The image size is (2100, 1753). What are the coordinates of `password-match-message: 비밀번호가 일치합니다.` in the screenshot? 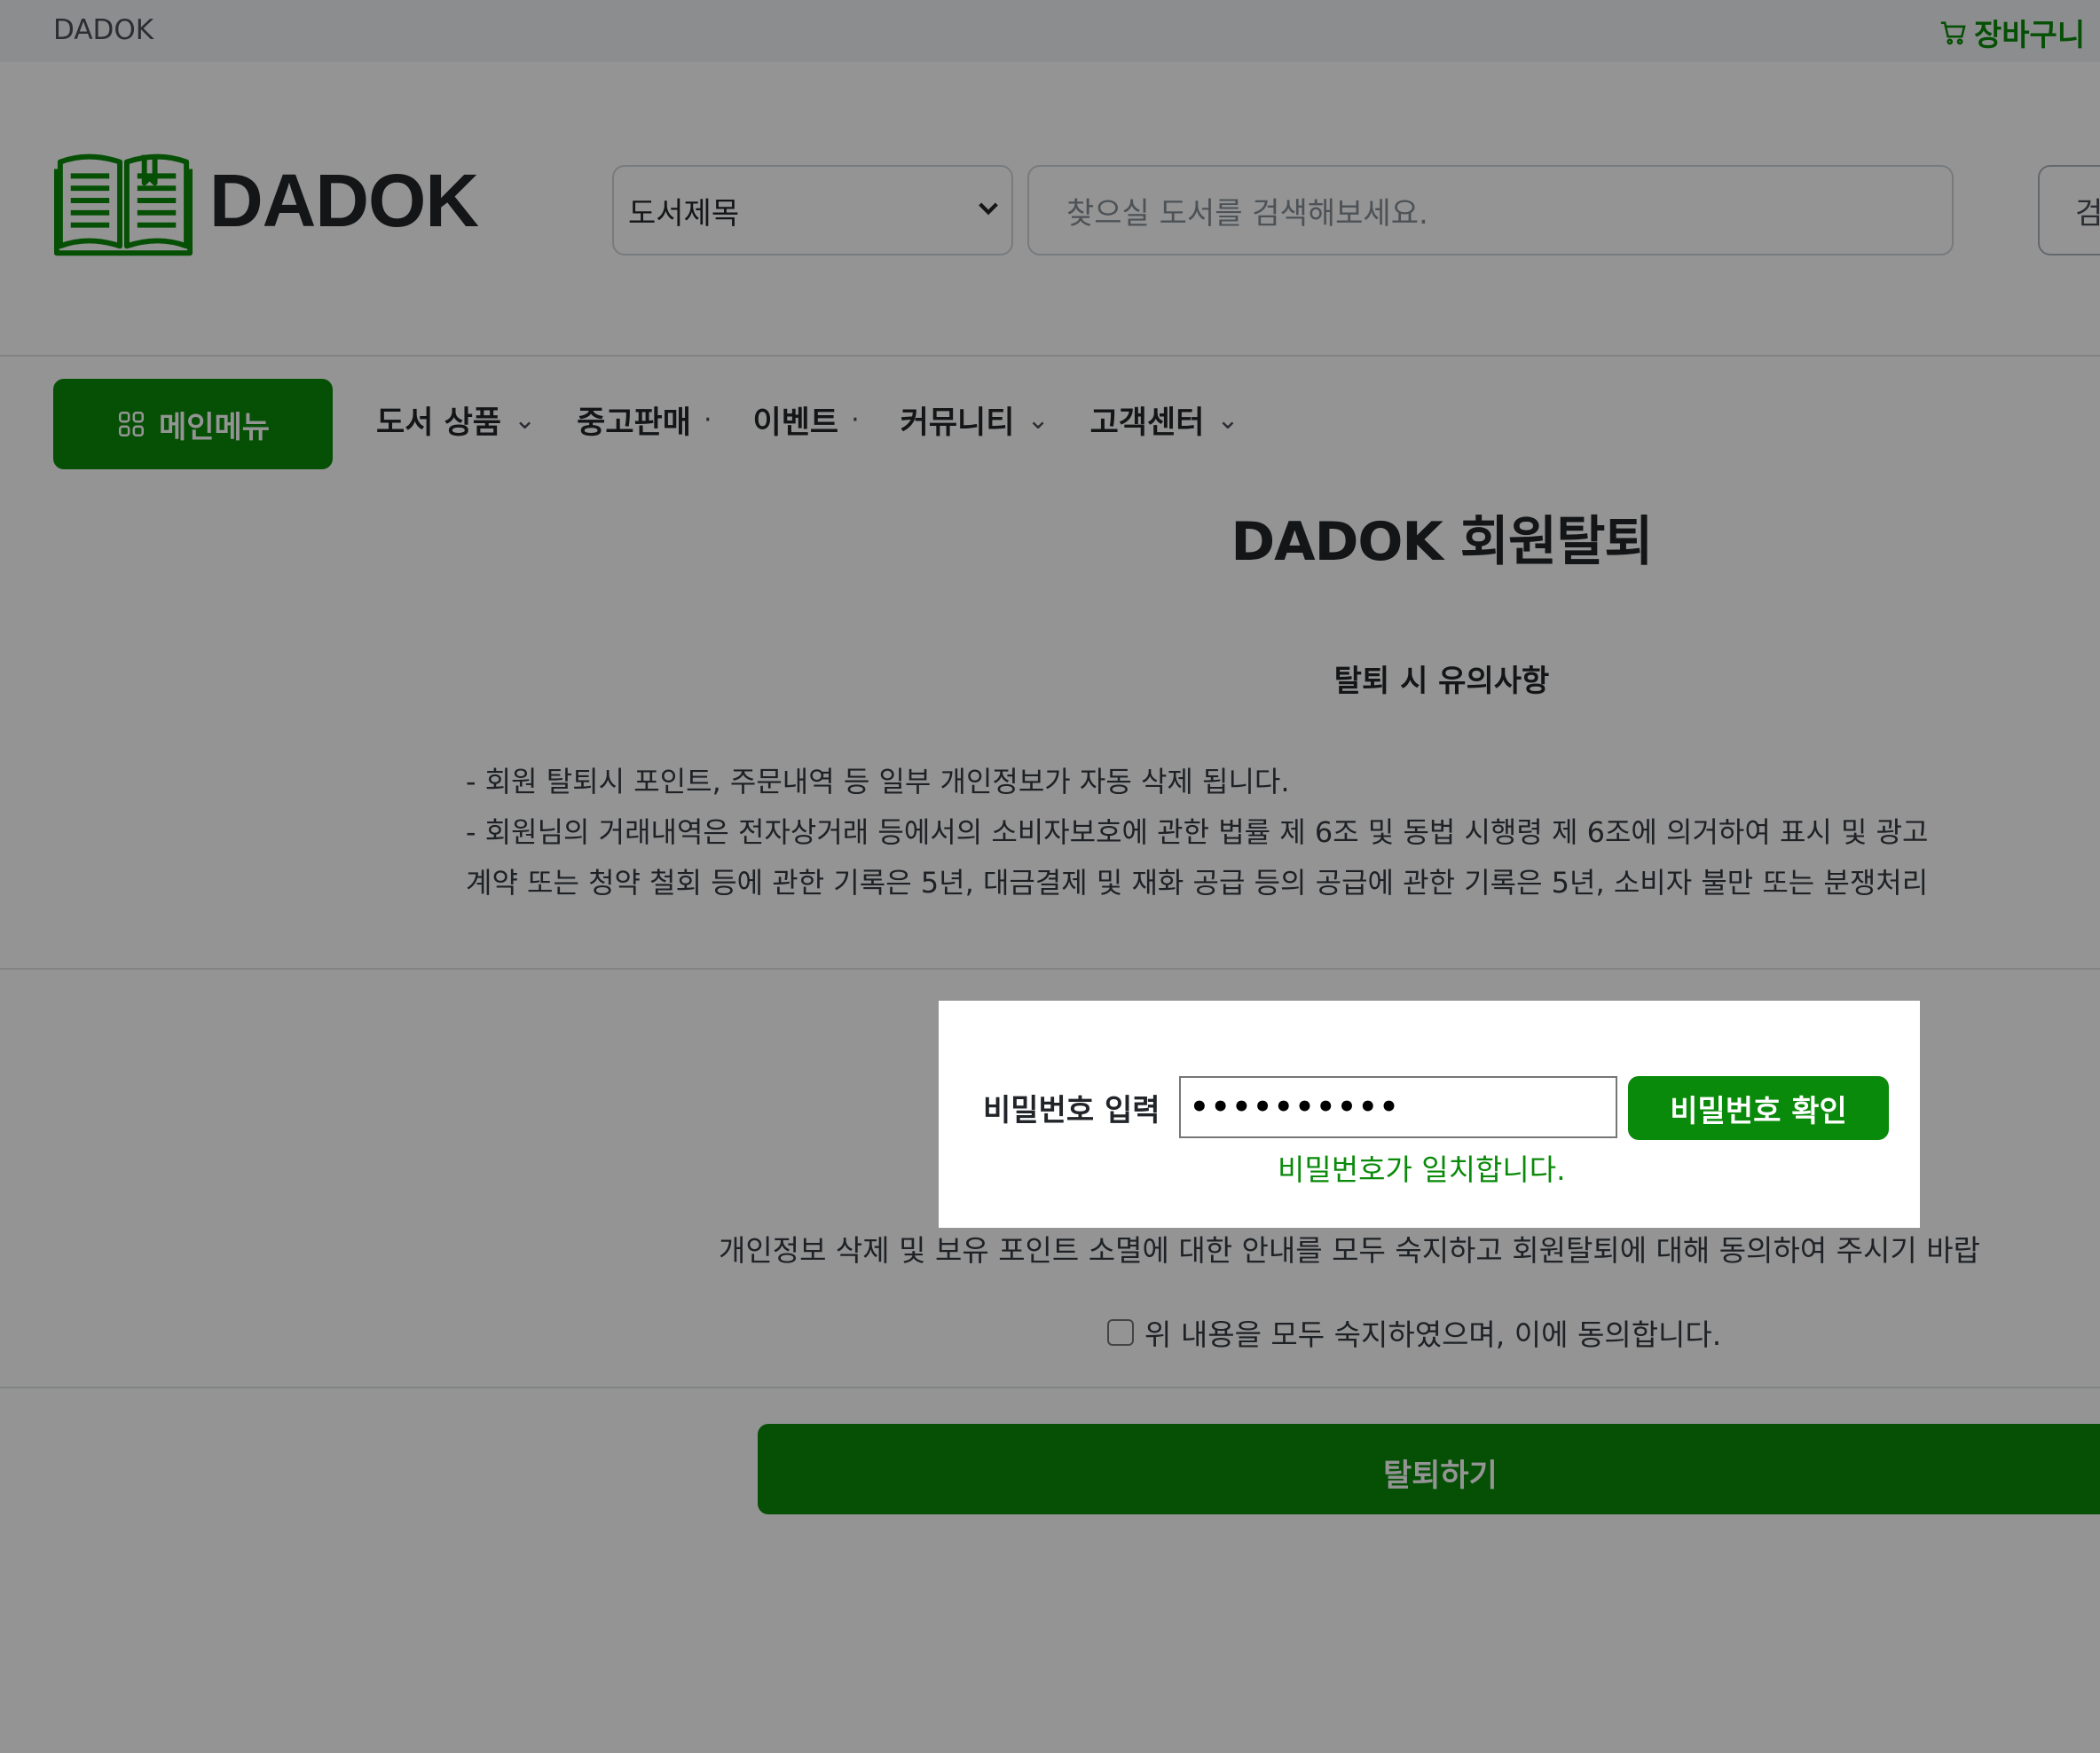 It's located at (1422, 1169).